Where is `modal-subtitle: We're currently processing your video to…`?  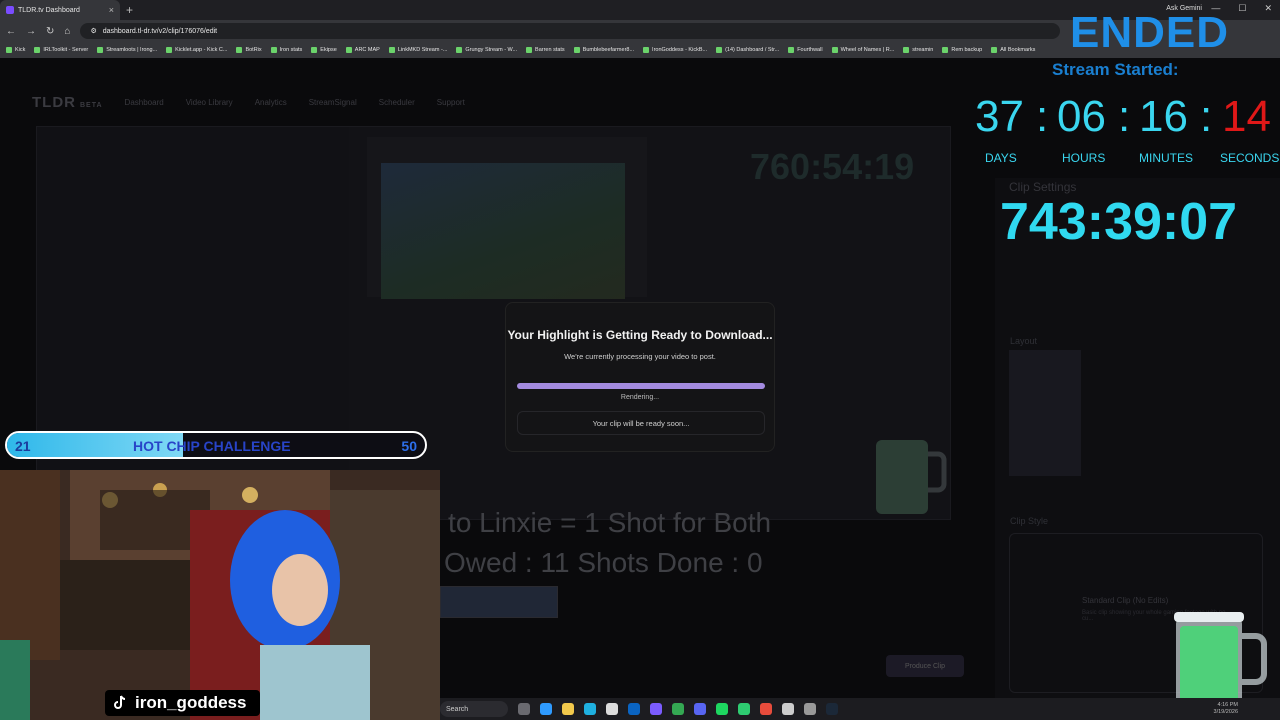 modal-subtitle: We're currently processing your video to… is located at coordinates (640, 356).